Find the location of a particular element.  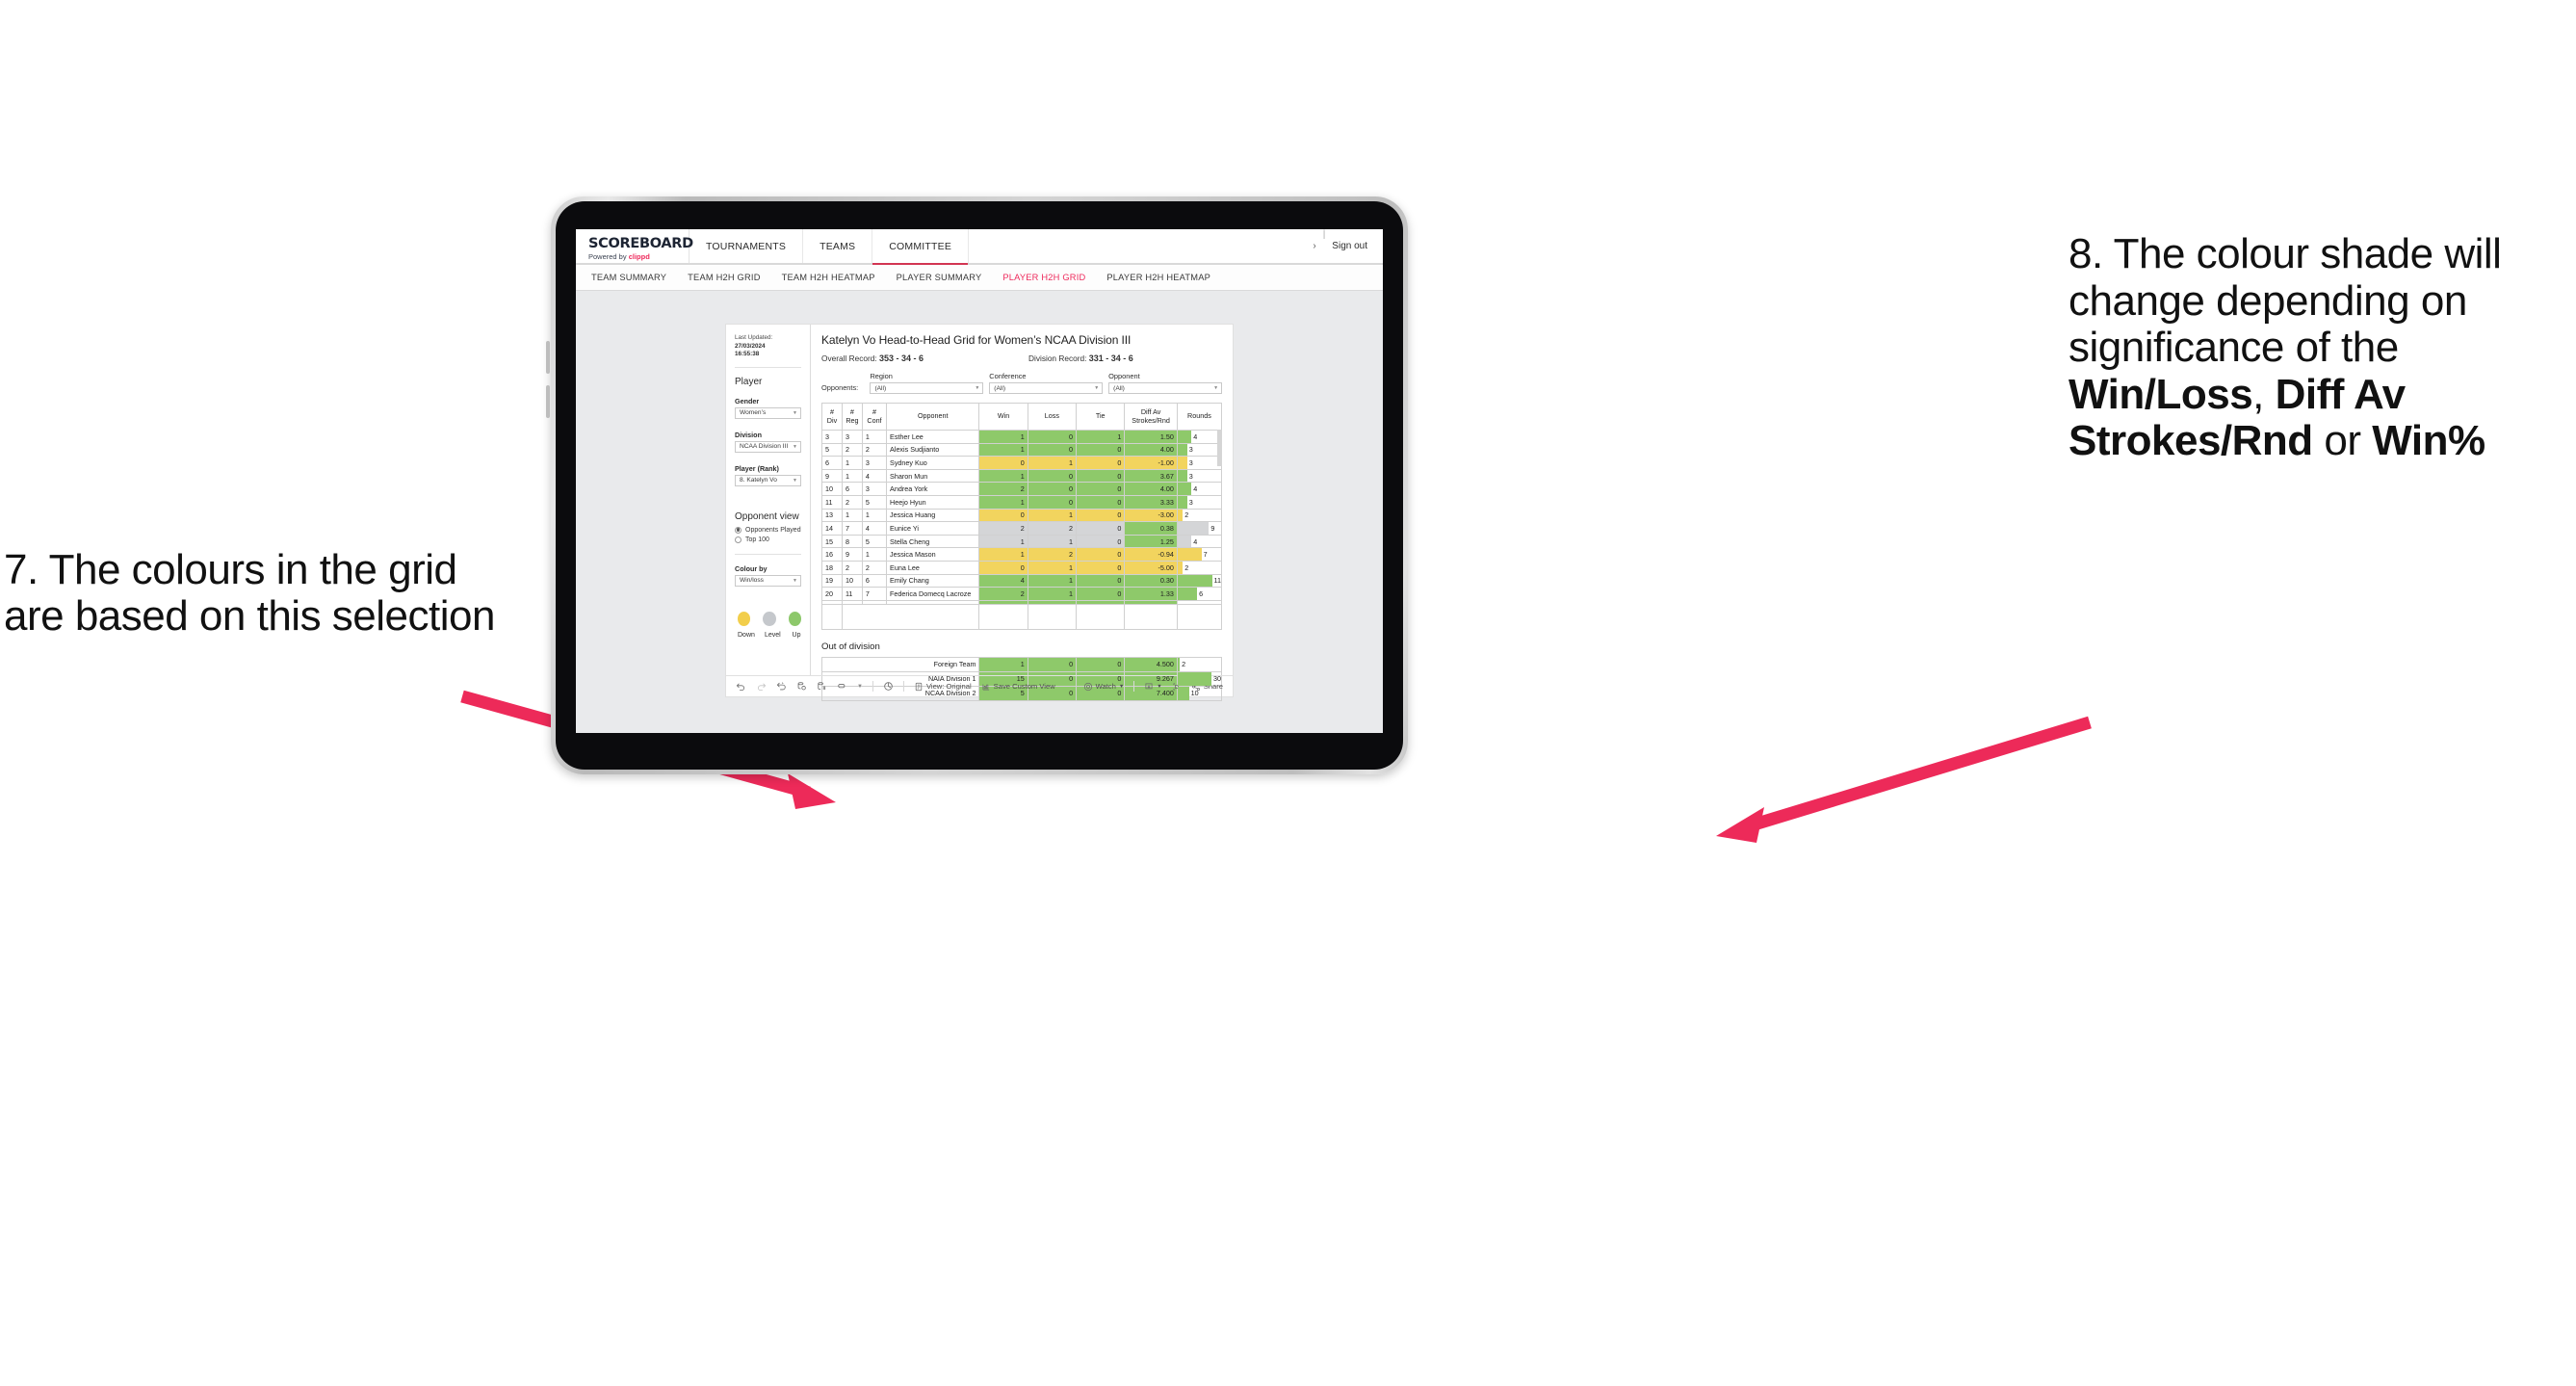

cell-opponent: Alexis Sudjianto is located at coordinates (933, 450).